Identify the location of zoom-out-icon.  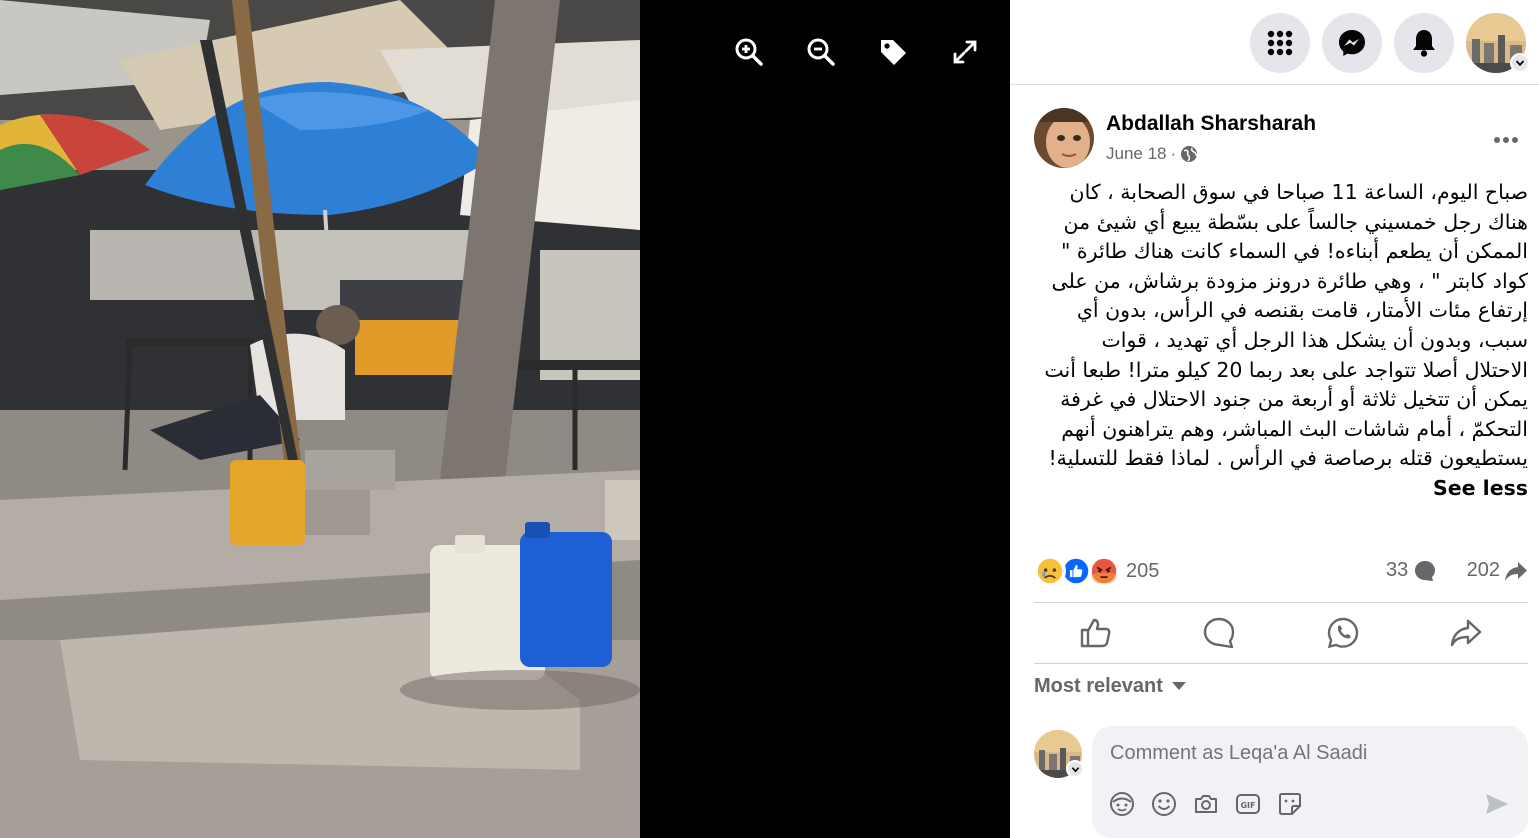
(821, 52).